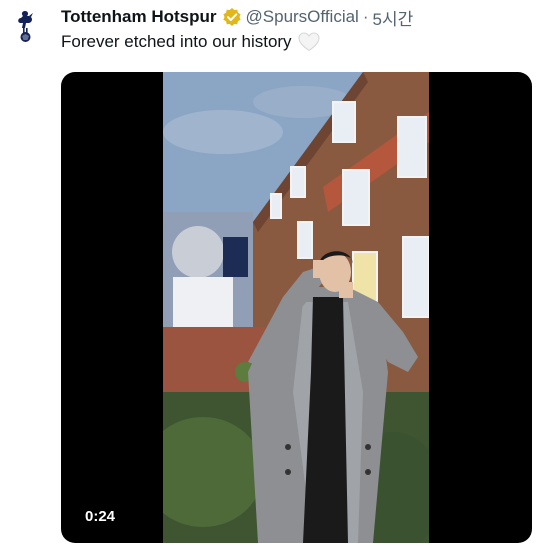  I want to click on author-handle: @SpursOfficial, so click(302, 17).